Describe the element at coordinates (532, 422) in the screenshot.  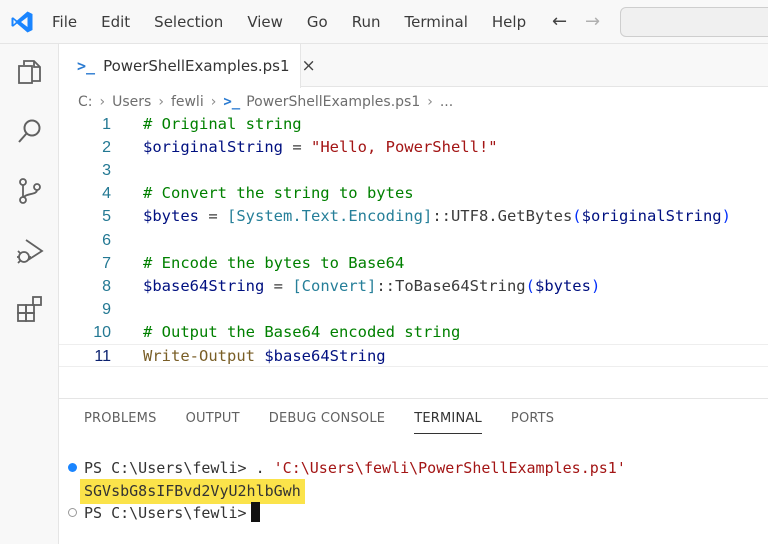
I see `tab-ports: PORTS` at that location.